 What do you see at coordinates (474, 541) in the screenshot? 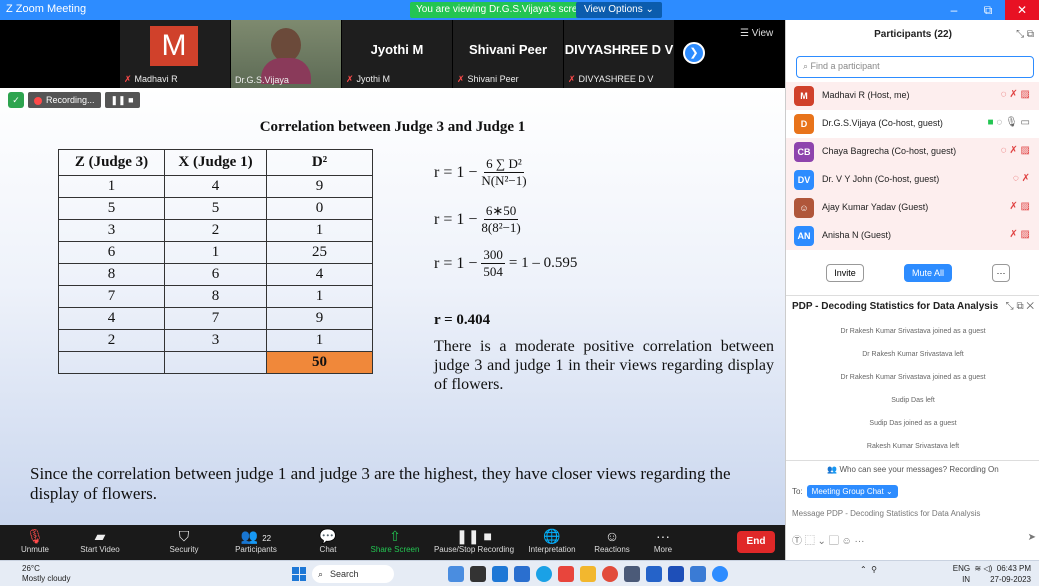
I see `pause-recording-button: ❚❚ ■ Pause/Stop Recording` at bounding box center [474, 541].